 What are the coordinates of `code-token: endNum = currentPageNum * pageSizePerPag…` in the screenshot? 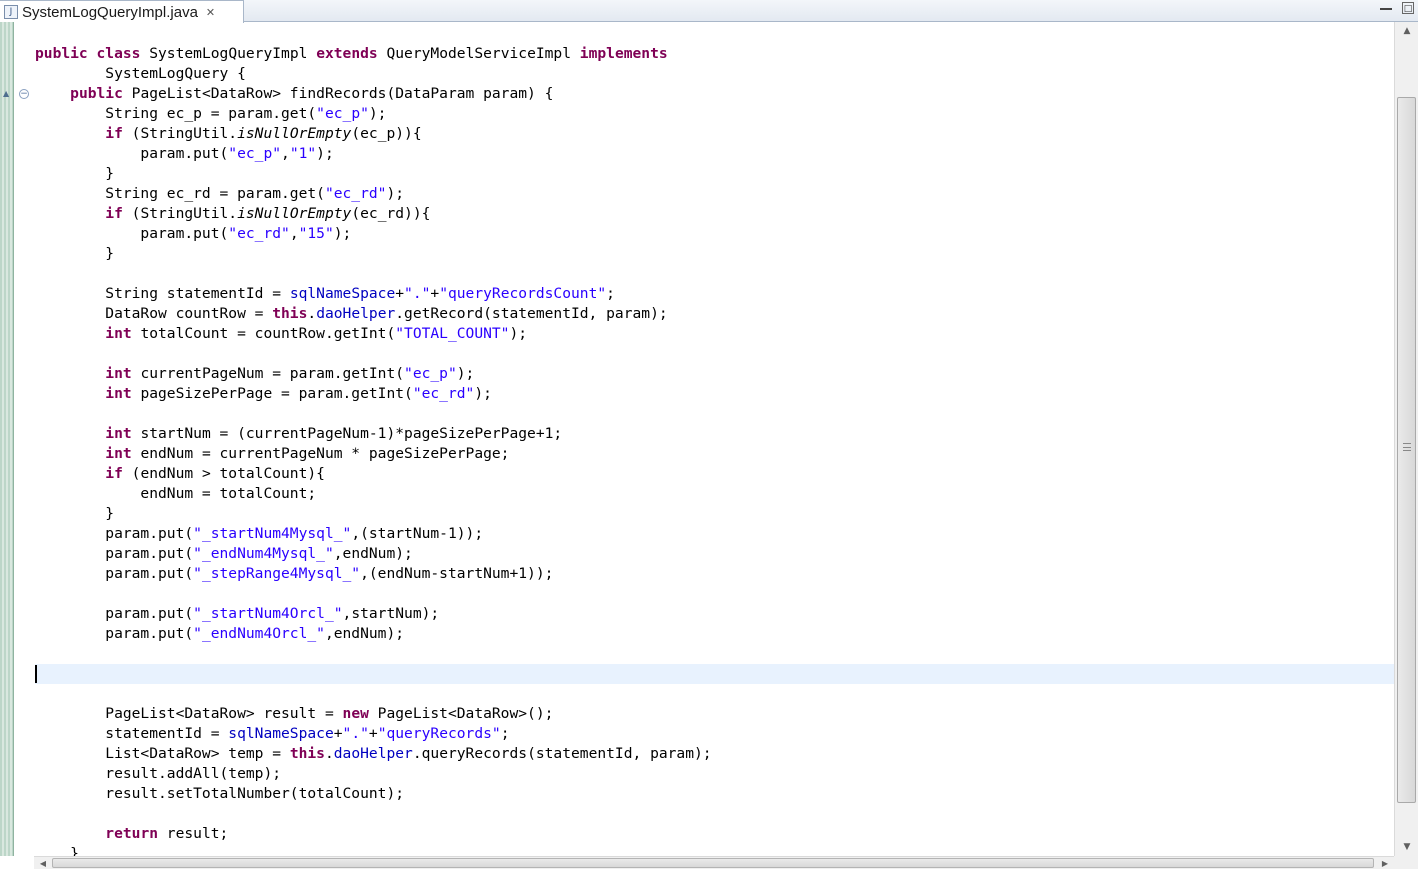 It's located at (320, 453).